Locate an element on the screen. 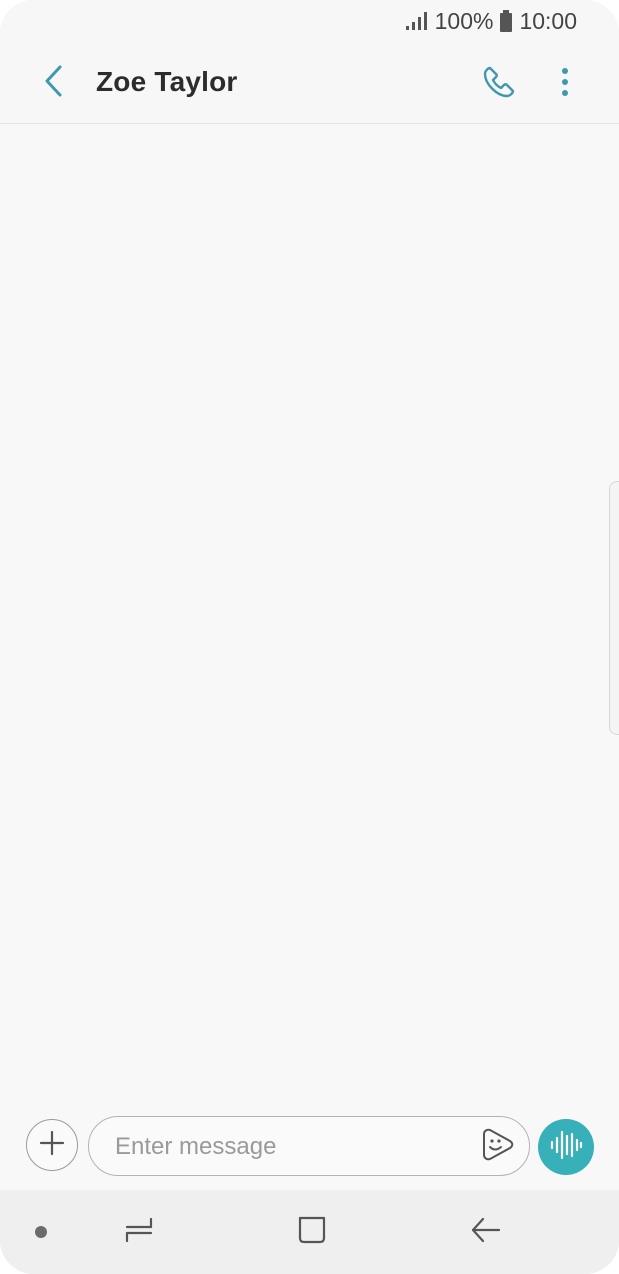 This screenshot has width=619, height=1274. call-button is located at coordinates (499, 84).